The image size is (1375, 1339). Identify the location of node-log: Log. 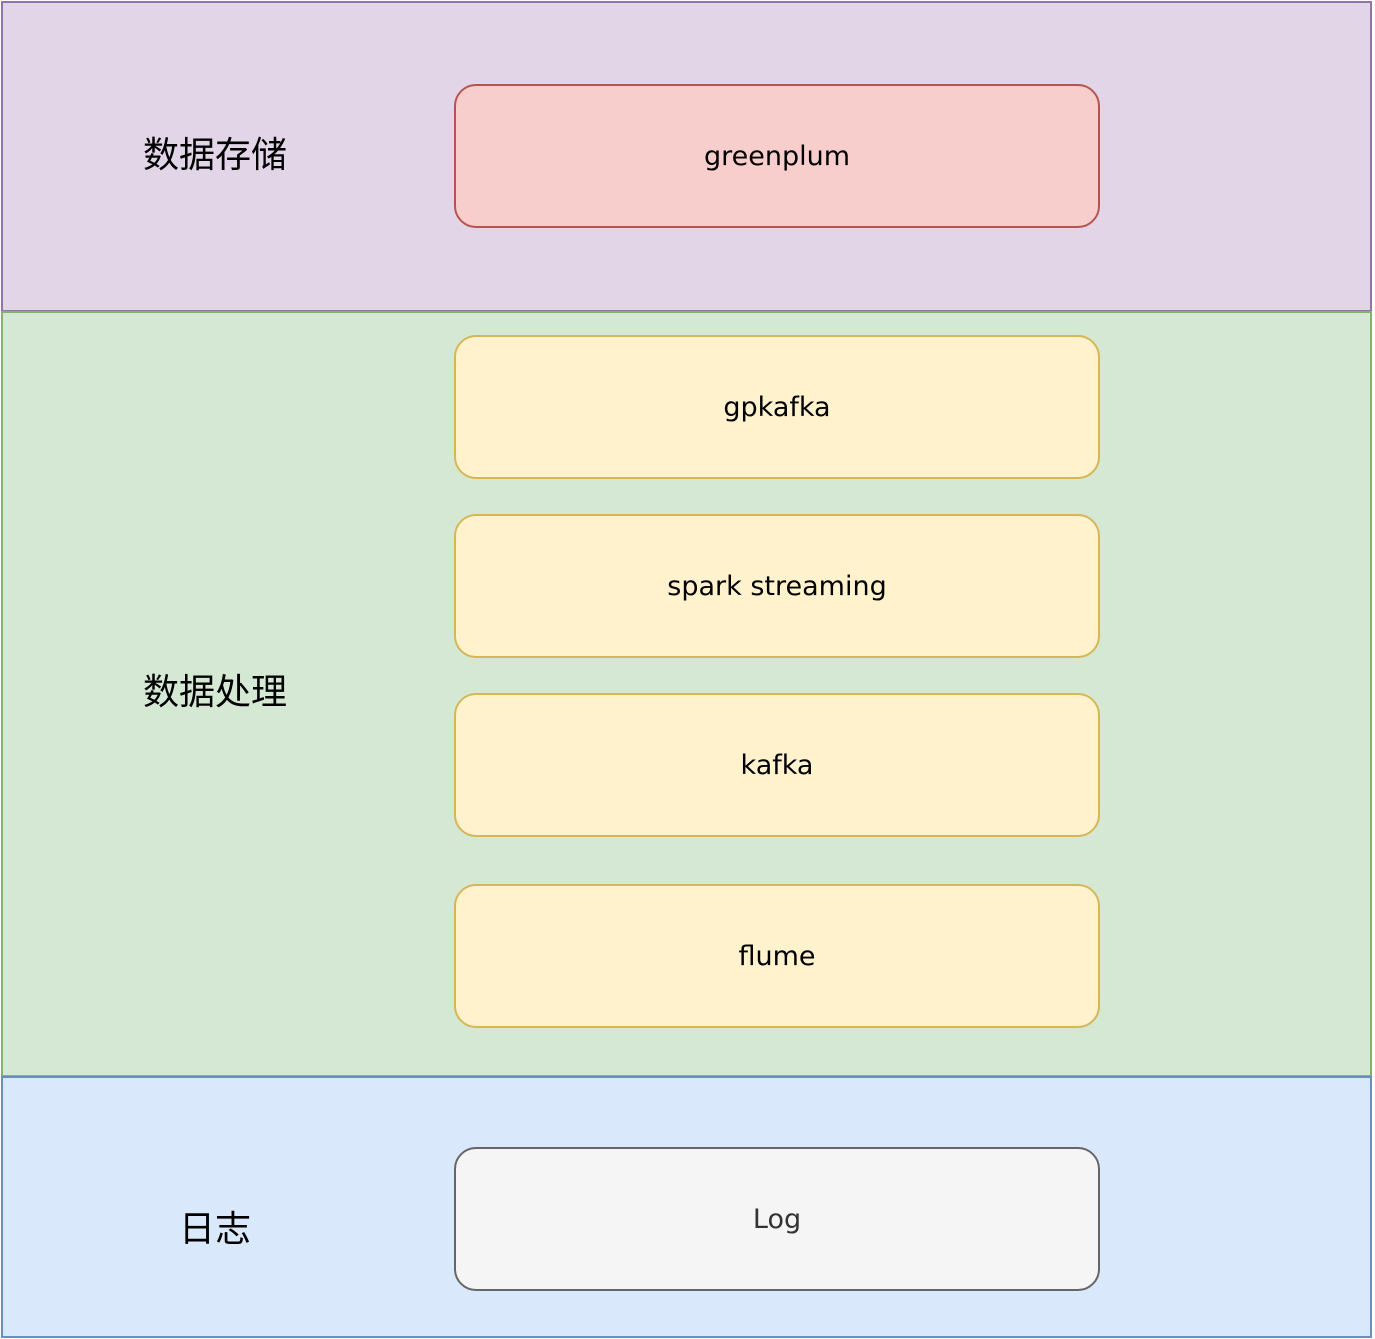
(777, 1219).